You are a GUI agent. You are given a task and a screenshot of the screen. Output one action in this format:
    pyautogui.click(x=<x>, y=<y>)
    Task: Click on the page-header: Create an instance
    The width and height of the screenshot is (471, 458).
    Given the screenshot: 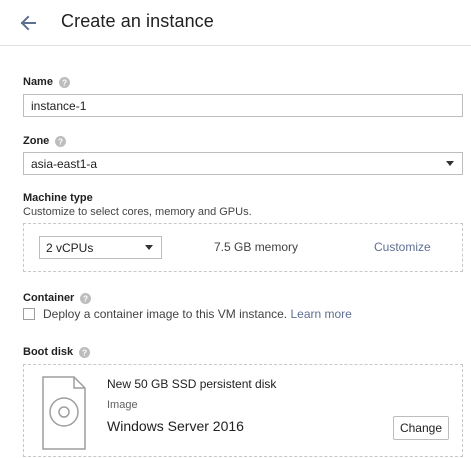 What is the action you would take?
    pyautogui.click(x=235, y=23)
    